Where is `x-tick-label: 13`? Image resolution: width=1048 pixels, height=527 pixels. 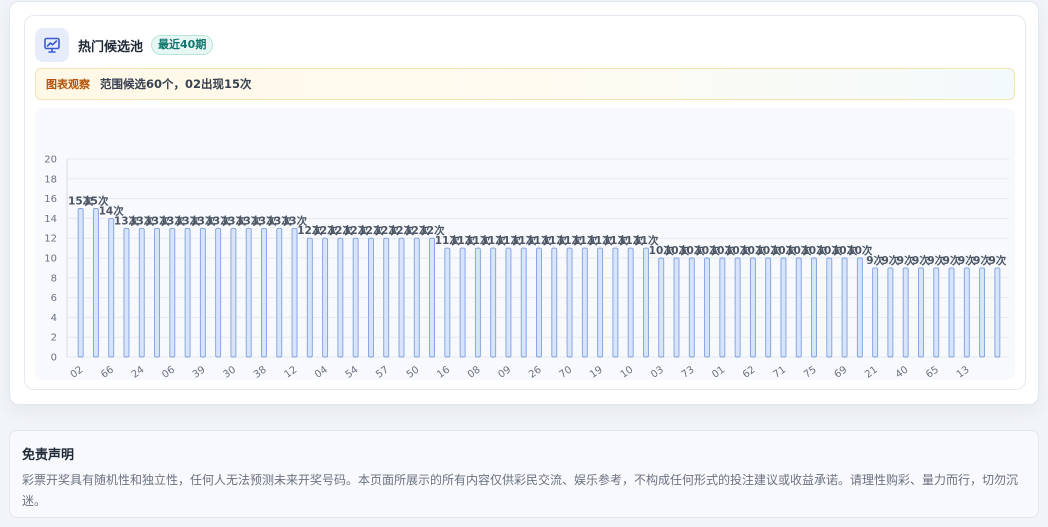 x-tick-label: 13 is located at coordinates (963, 372).